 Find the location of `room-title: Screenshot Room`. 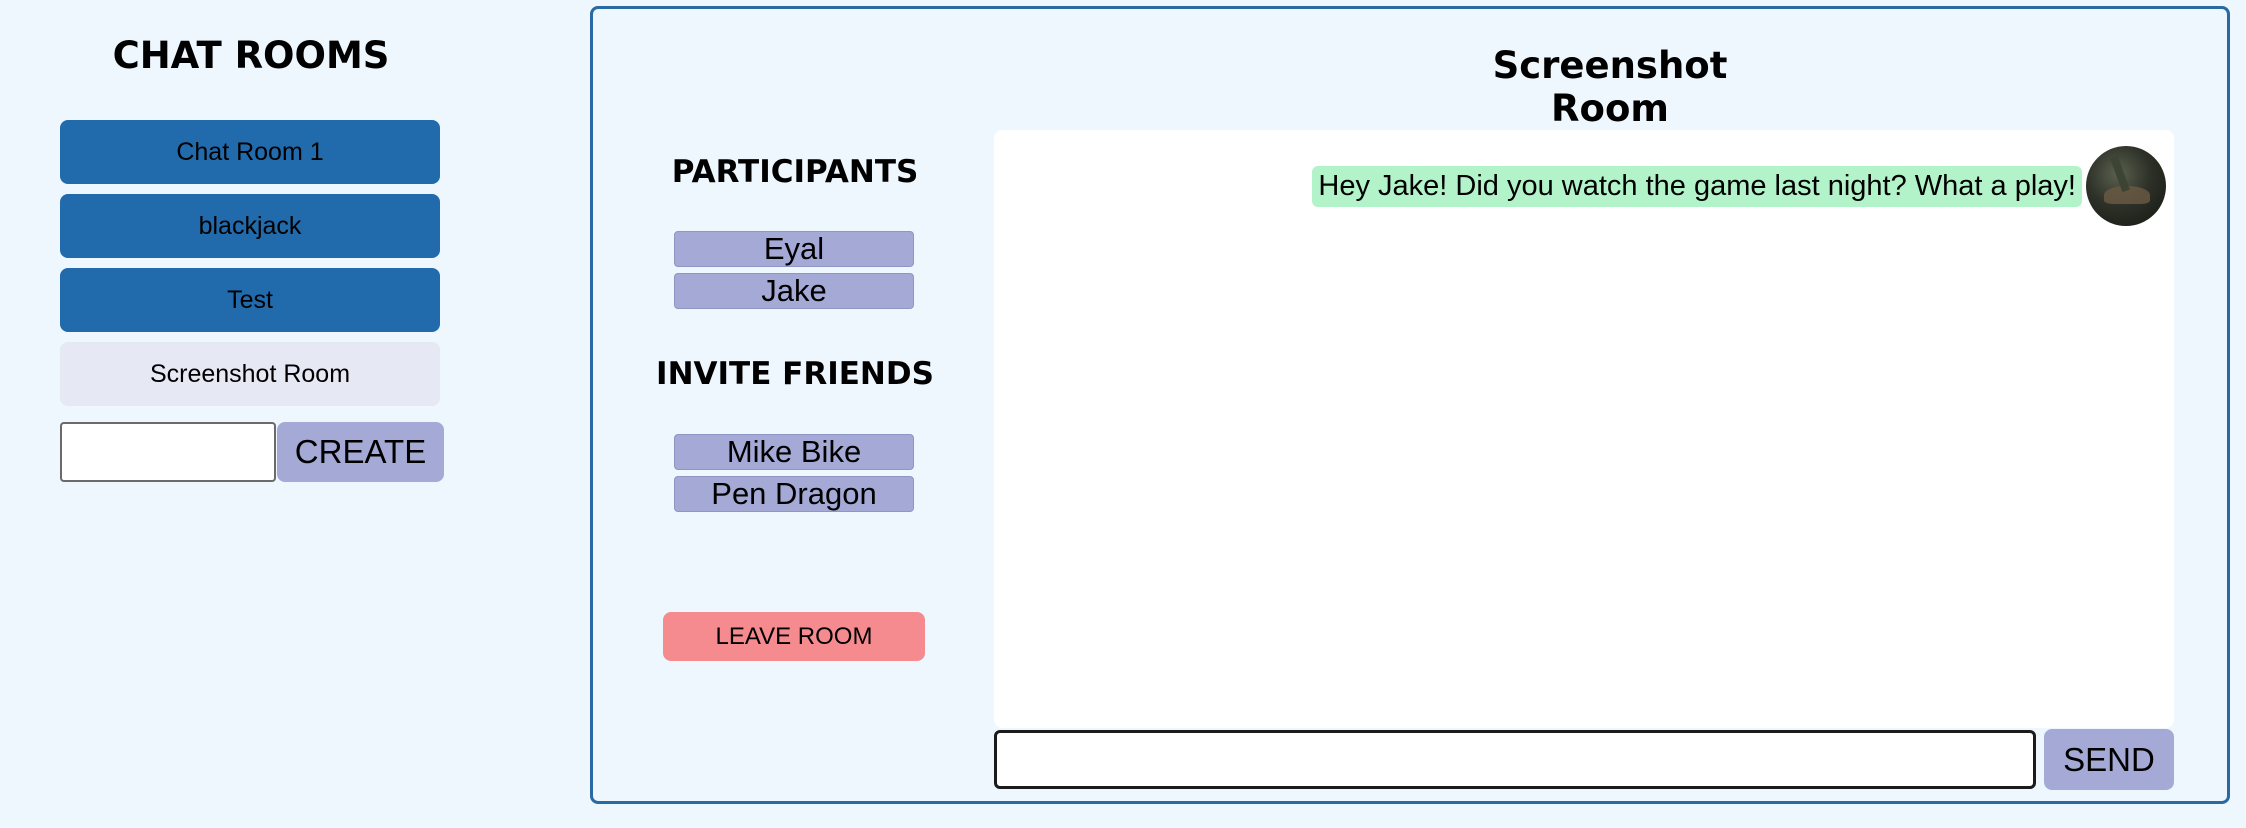

room-title: Screenshot Room is located at coordinates (1610, 87).